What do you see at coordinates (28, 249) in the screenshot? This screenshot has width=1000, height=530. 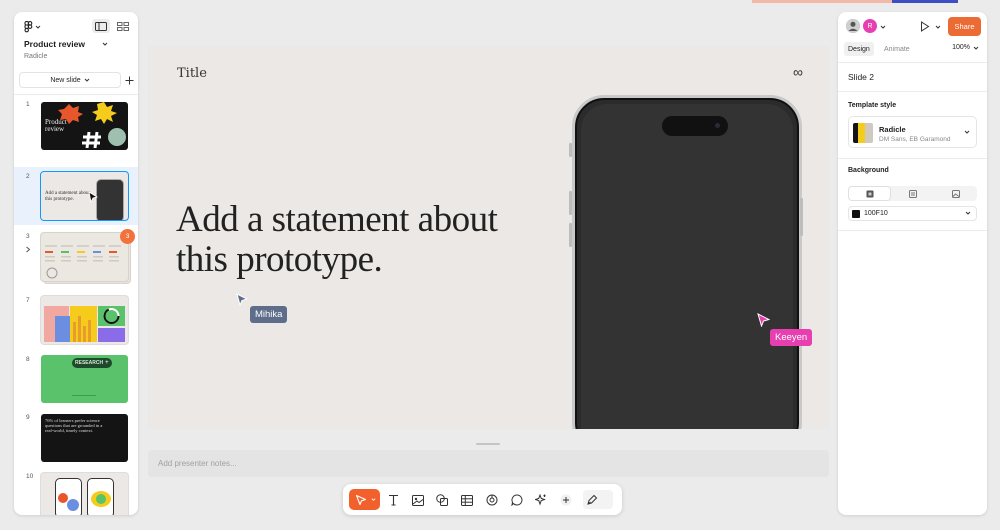 I see `chevron-right-icon` at bounding box center [28, 249].